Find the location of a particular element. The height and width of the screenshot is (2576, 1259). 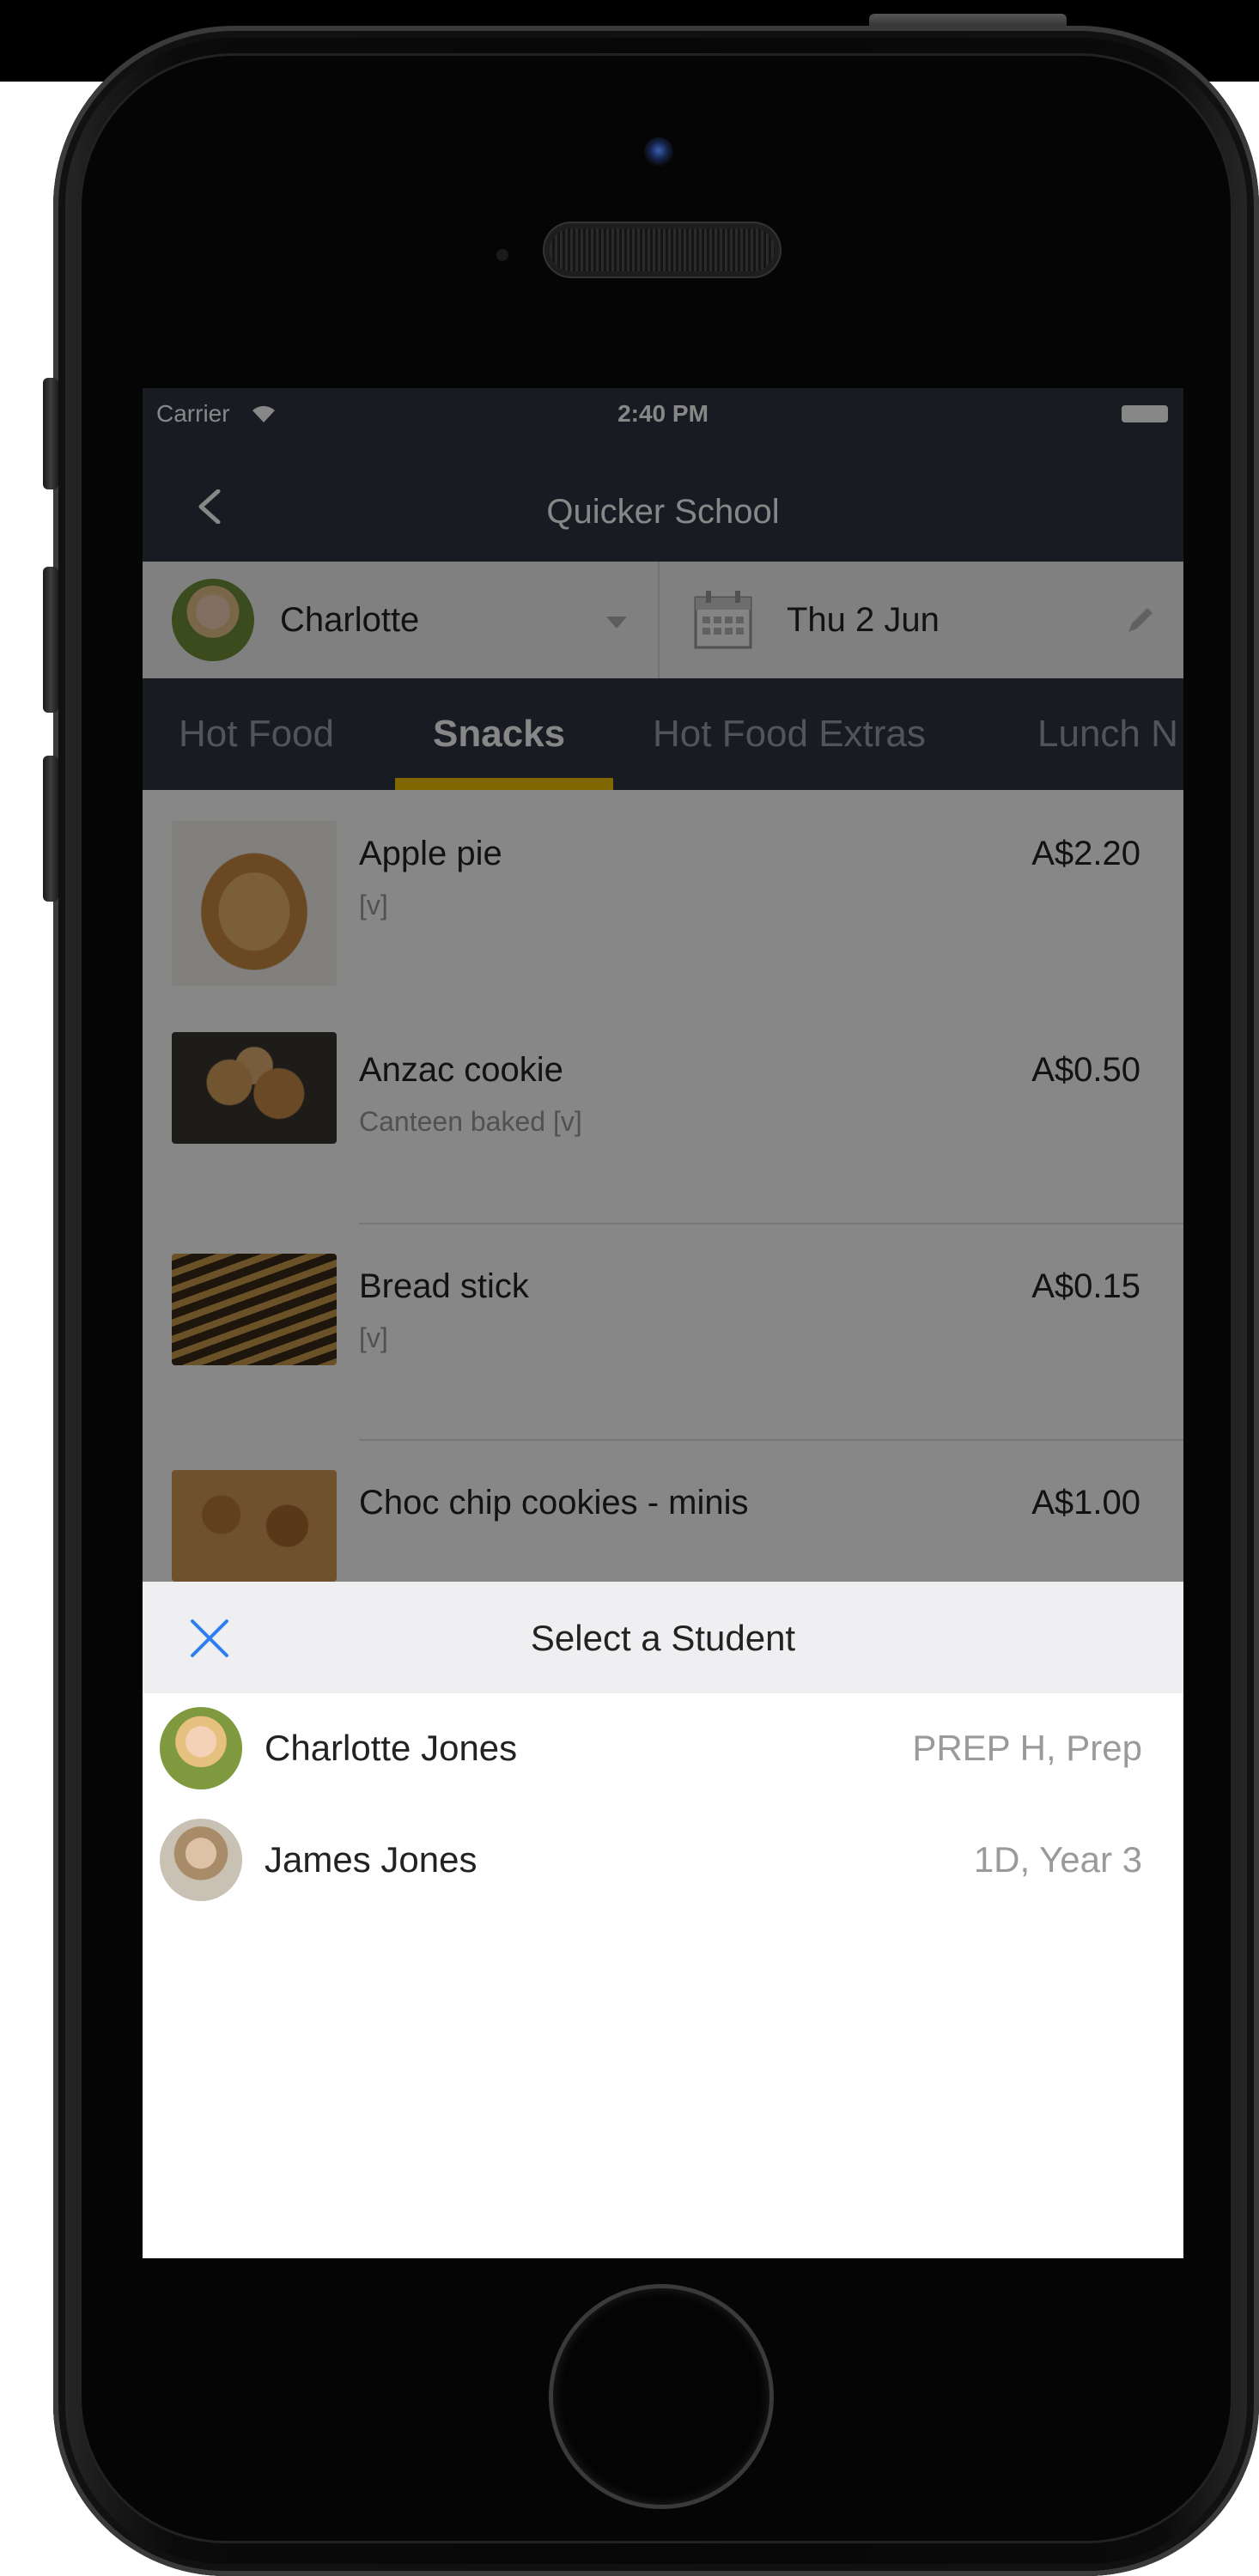

home-button is located at coordinates (661, 2397).